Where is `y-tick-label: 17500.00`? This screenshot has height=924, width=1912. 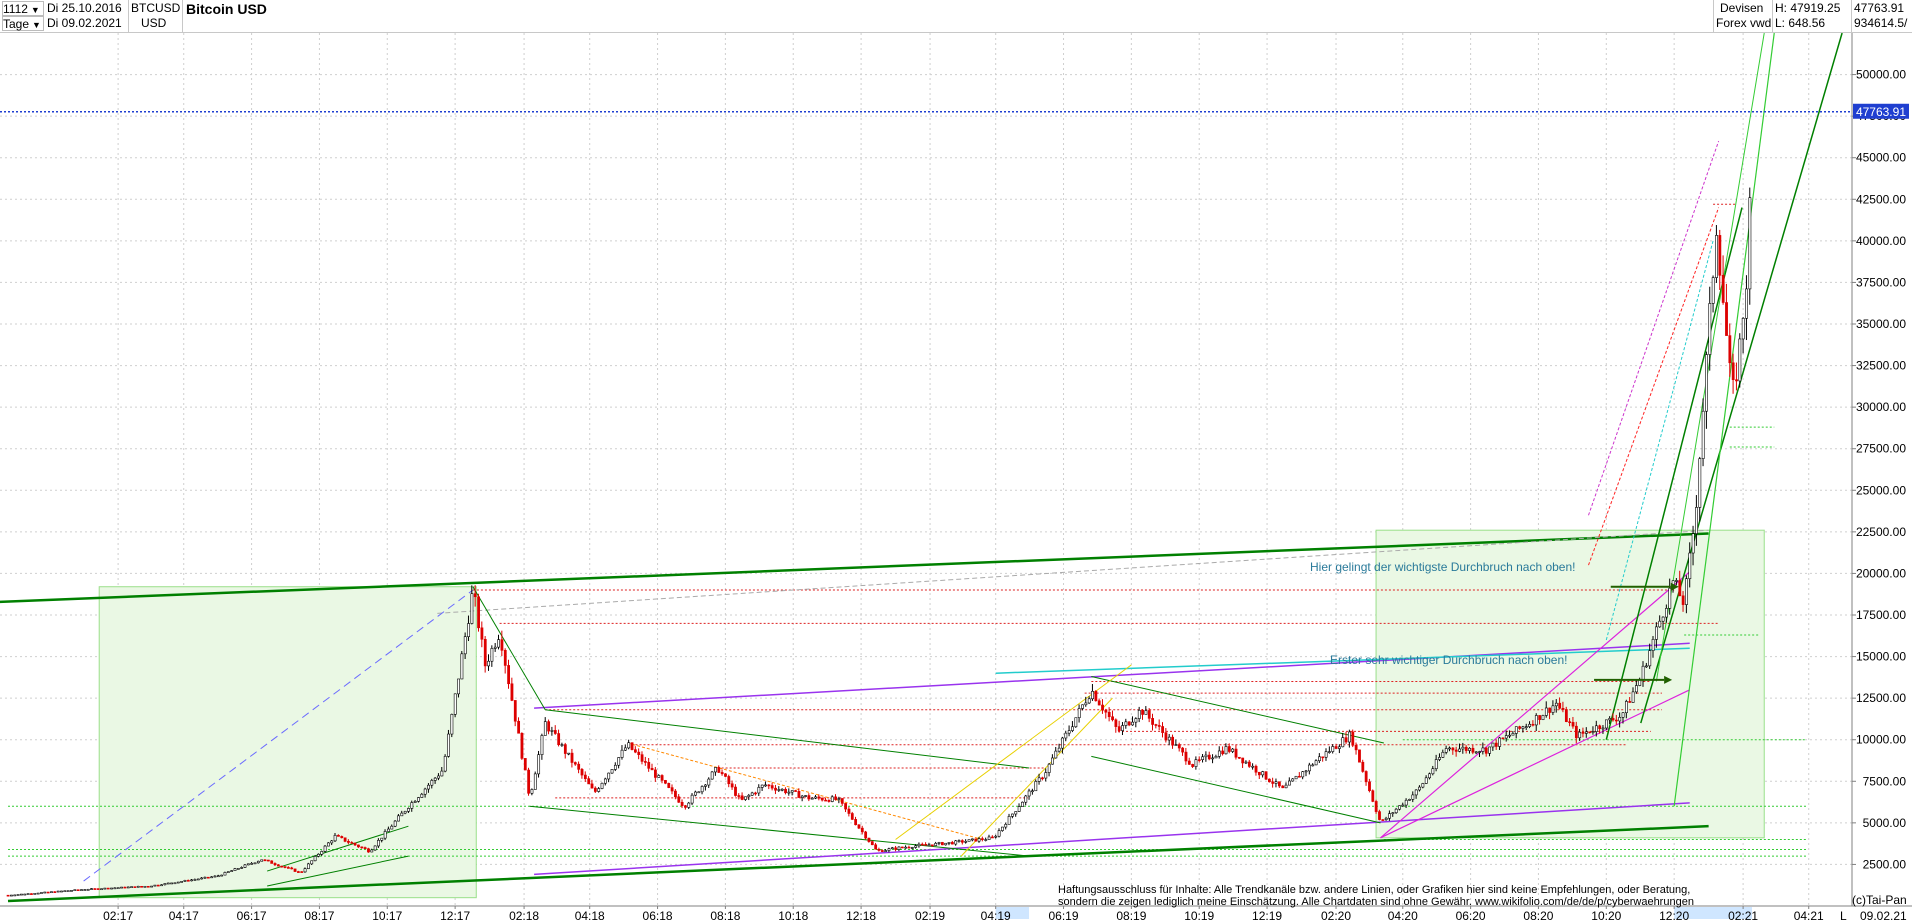
y-tick-label: 17500.00 is located at coordinates (1881, 615).